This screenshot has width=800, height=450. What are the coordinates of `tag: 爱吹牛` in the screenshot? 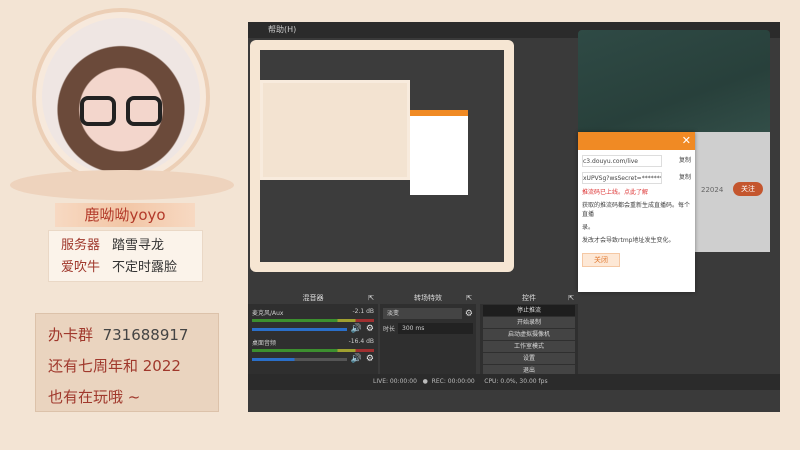 It's located at (81, 267).